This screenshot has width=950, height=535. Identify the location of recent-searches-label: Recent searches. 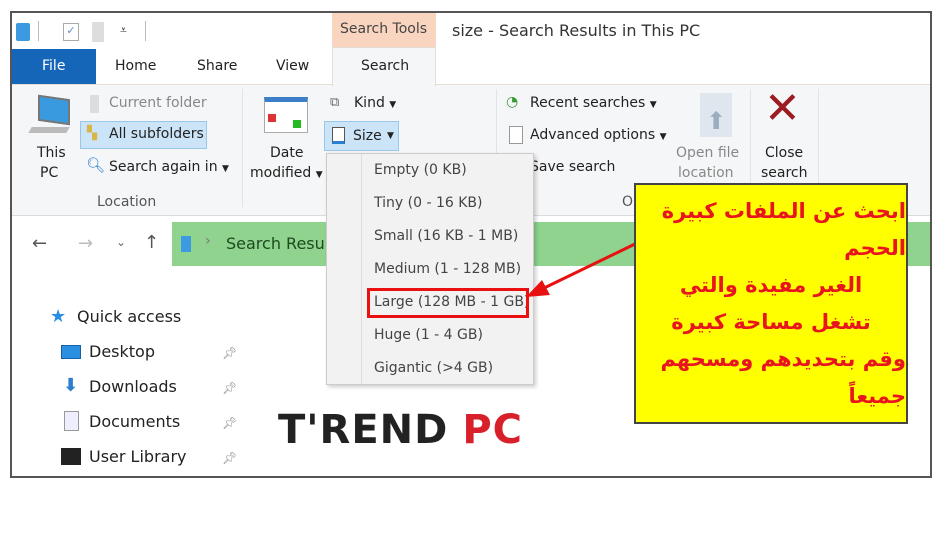
(588, 103).